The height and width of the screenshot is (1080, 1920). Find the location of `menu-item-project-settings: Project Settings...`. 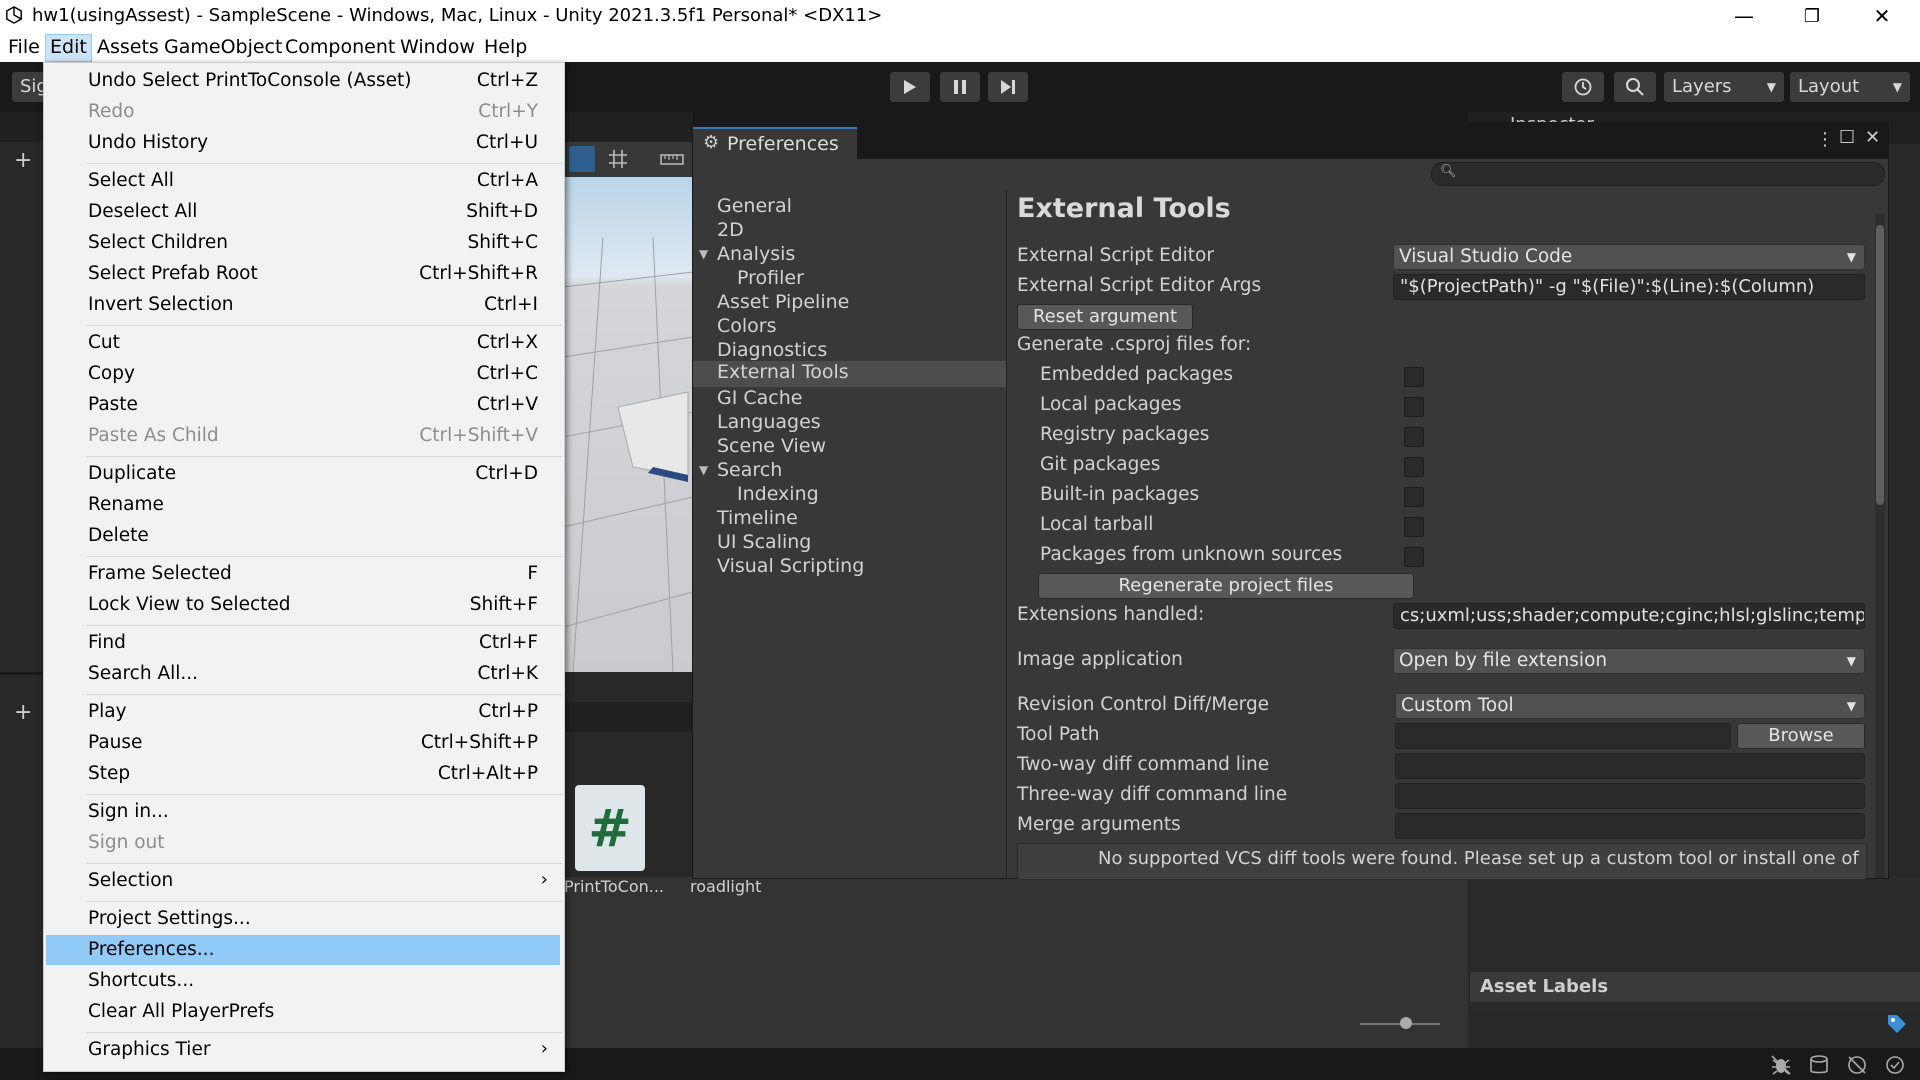

menu-item-project-settings: Project Settings... is located at coordinates (303, 919).